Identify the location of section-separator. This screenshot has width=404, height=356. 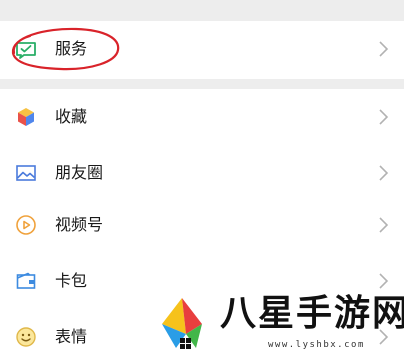
(202, 84).